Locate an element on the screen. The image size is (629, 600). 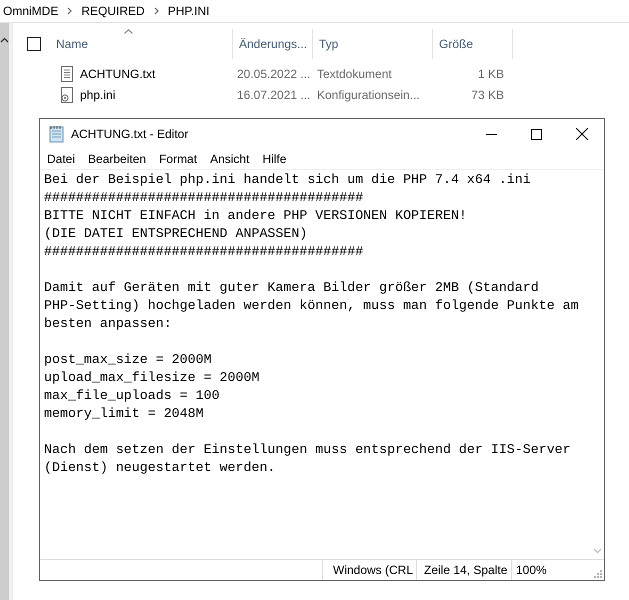
file-name: ACHTUNG.txt is located at coordinates (118, 73).